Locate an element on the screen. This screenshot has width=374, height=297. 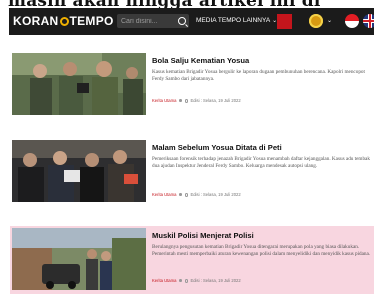
search-input is located at coordinates (147, 21).